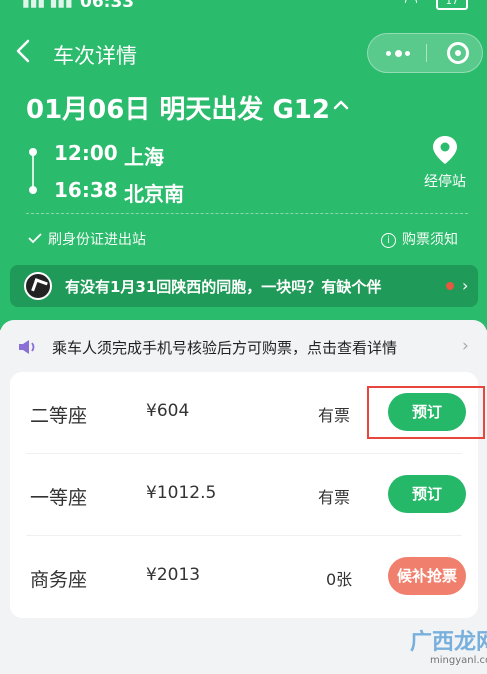 The width and height of the screenshot is (487, 674). Describe the element at coordinates (27, 347) in the screenshot. I see `speaker-icon` at that location.